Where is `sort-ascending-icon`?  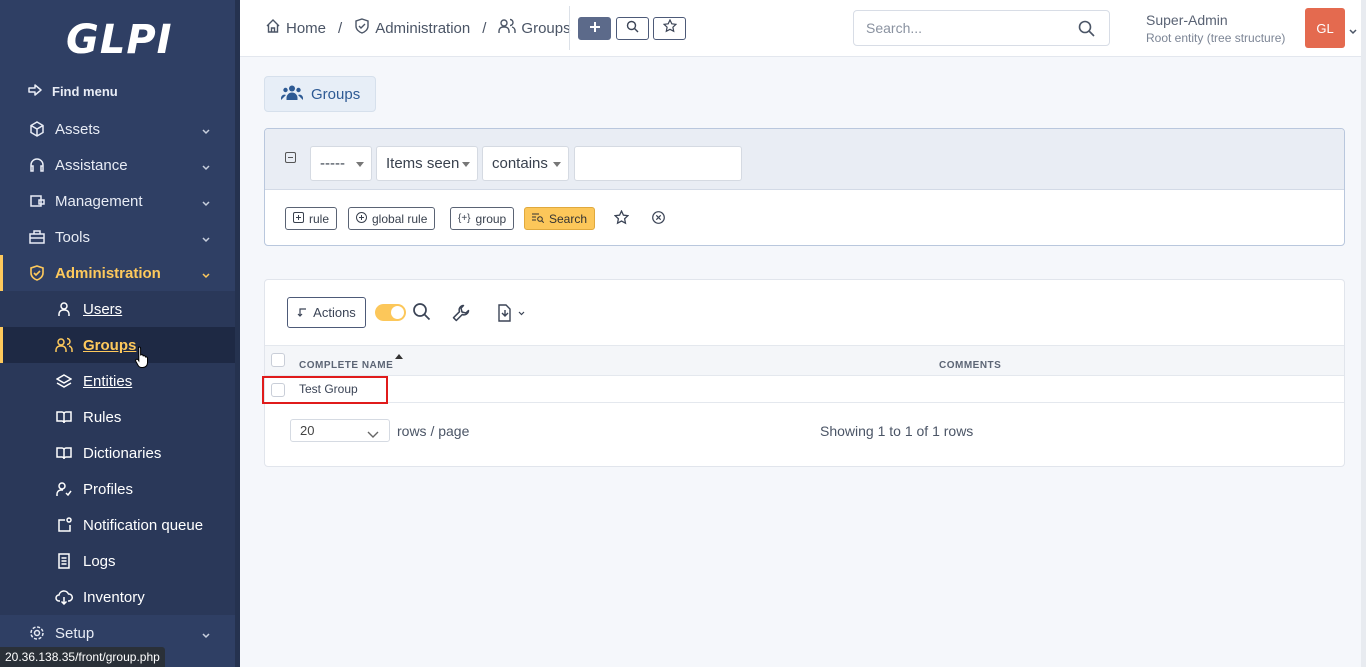
sort-ascending-icon is located at coordinates (399, 356).